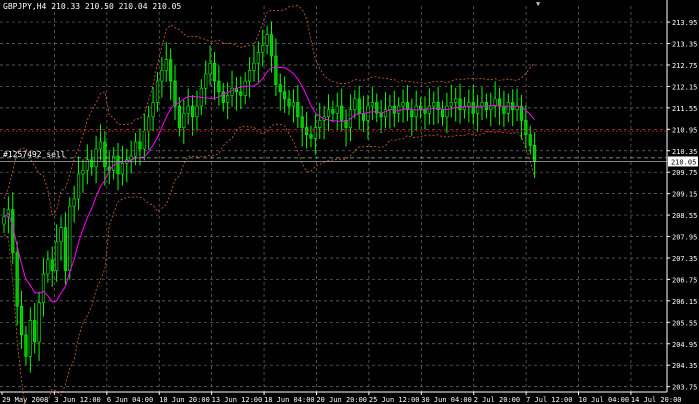 This screenshot has height=404, width=699. Describe the element at coordinates (684, 366) in the screenshot. I see `price-tick-label: 204.35` at that location.